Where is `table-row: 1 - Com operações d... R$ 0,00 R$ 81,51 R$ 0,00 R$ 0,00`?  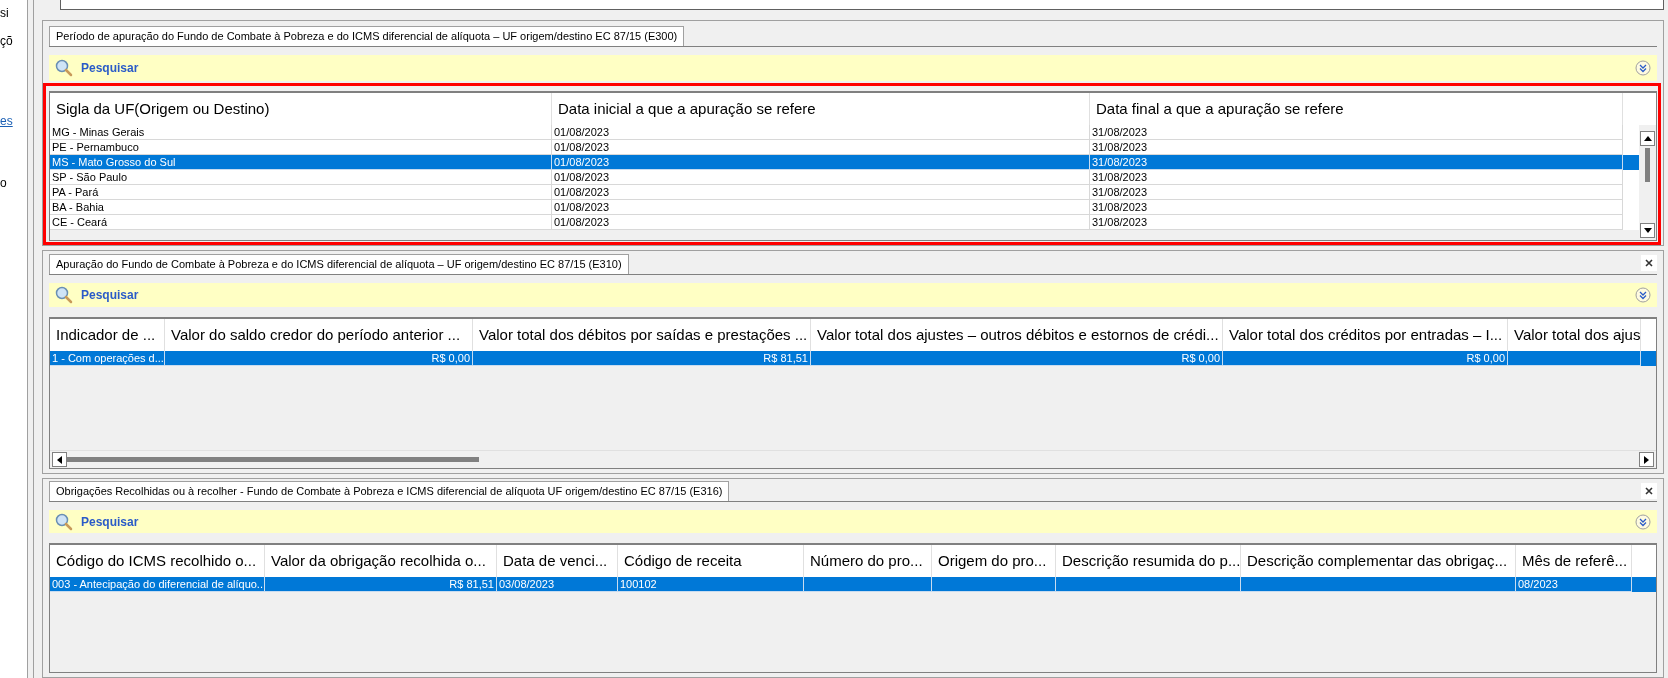
table-row: 1 - Com operações d... R$ 0,00 R$ 81,51 R$ 0,00 R$ 0,00 is located at coordinates (853, 358).